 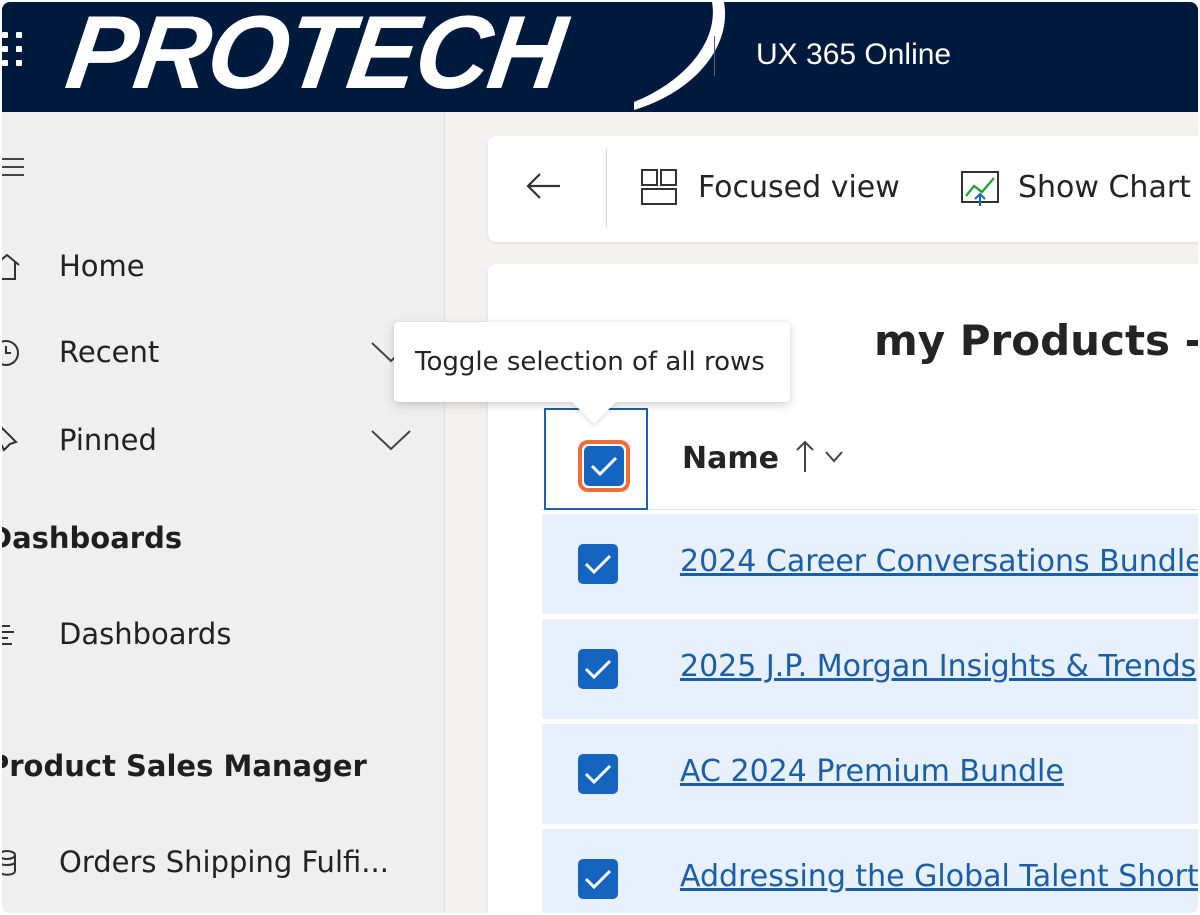 I want to click on row-name-link: 2024 Career Conversations Bundle, so click(x=939, y=562).